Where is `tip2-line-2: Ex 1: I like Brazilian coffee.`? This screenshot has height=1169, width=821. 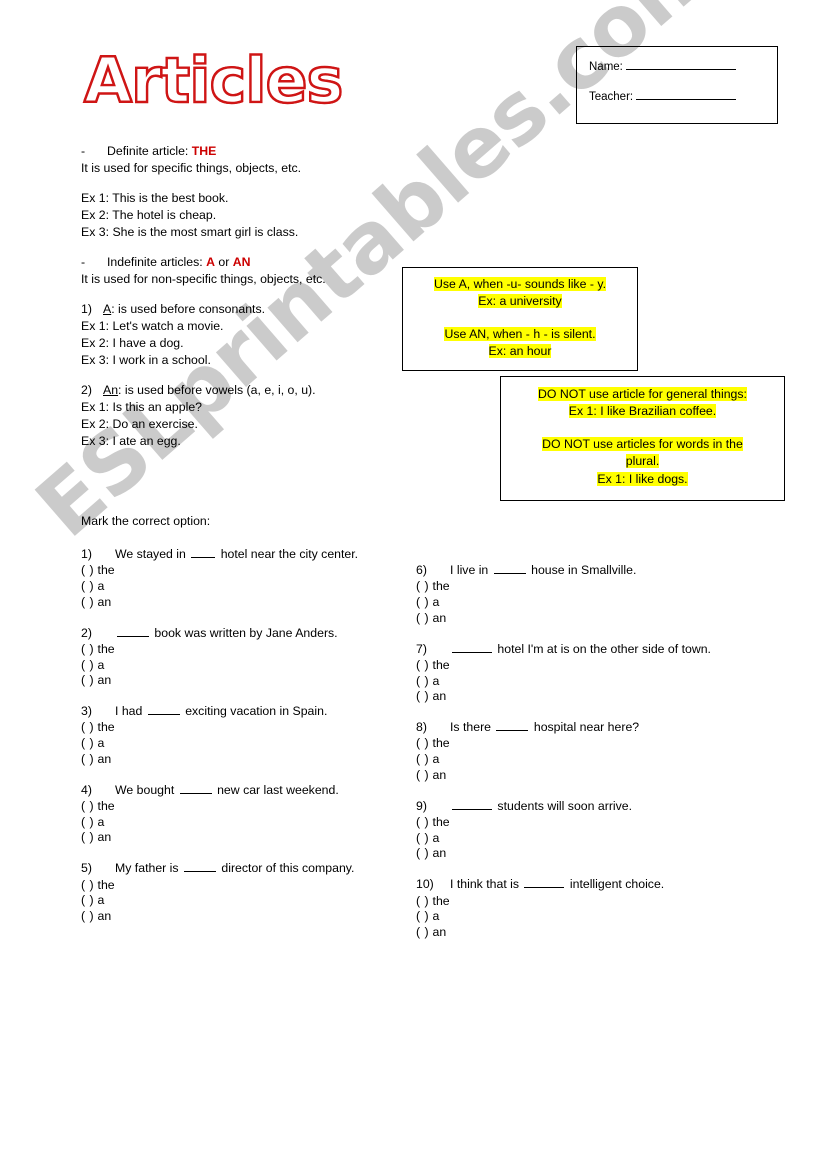 tip2-line-2: Ex 1: I like Brazilian coffee. is located at coordinates (642, 411).